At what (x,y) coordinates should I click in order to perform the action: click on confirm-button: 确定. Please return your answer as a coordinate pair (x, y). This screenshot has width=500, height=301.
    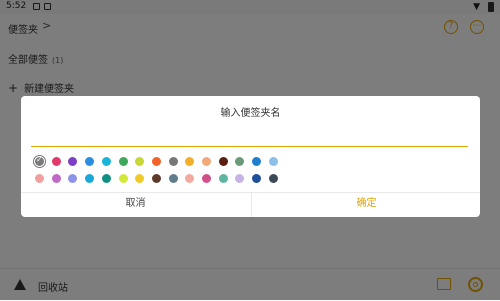
    Looking at the image, I should click on (365, 205).